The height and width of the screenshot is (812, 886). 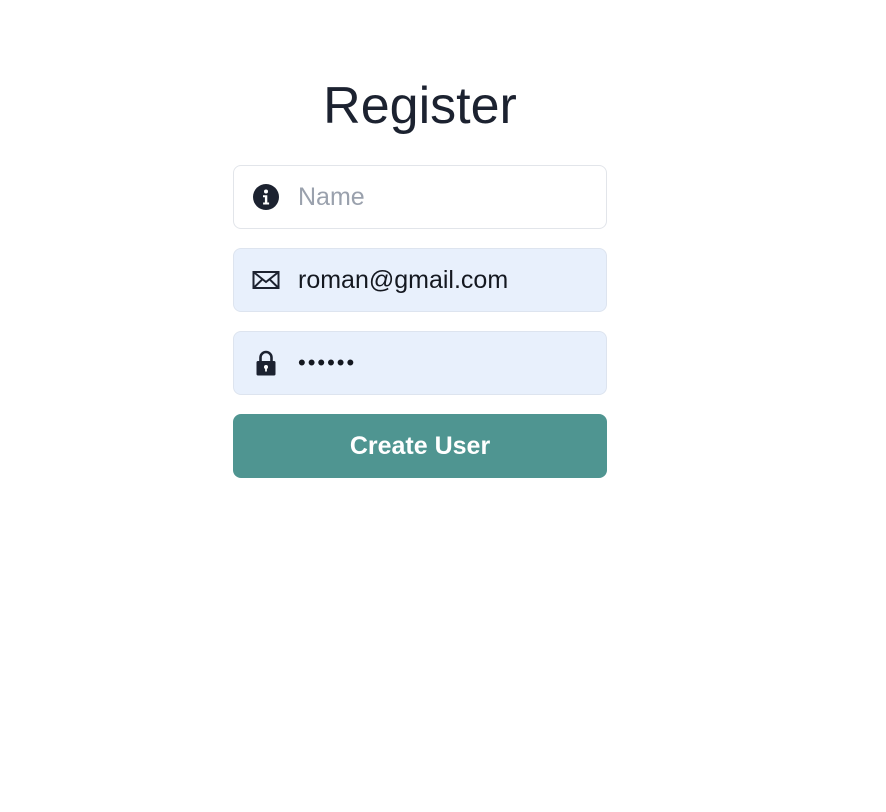 I want to click on email-input, so click(x=443, y=280).